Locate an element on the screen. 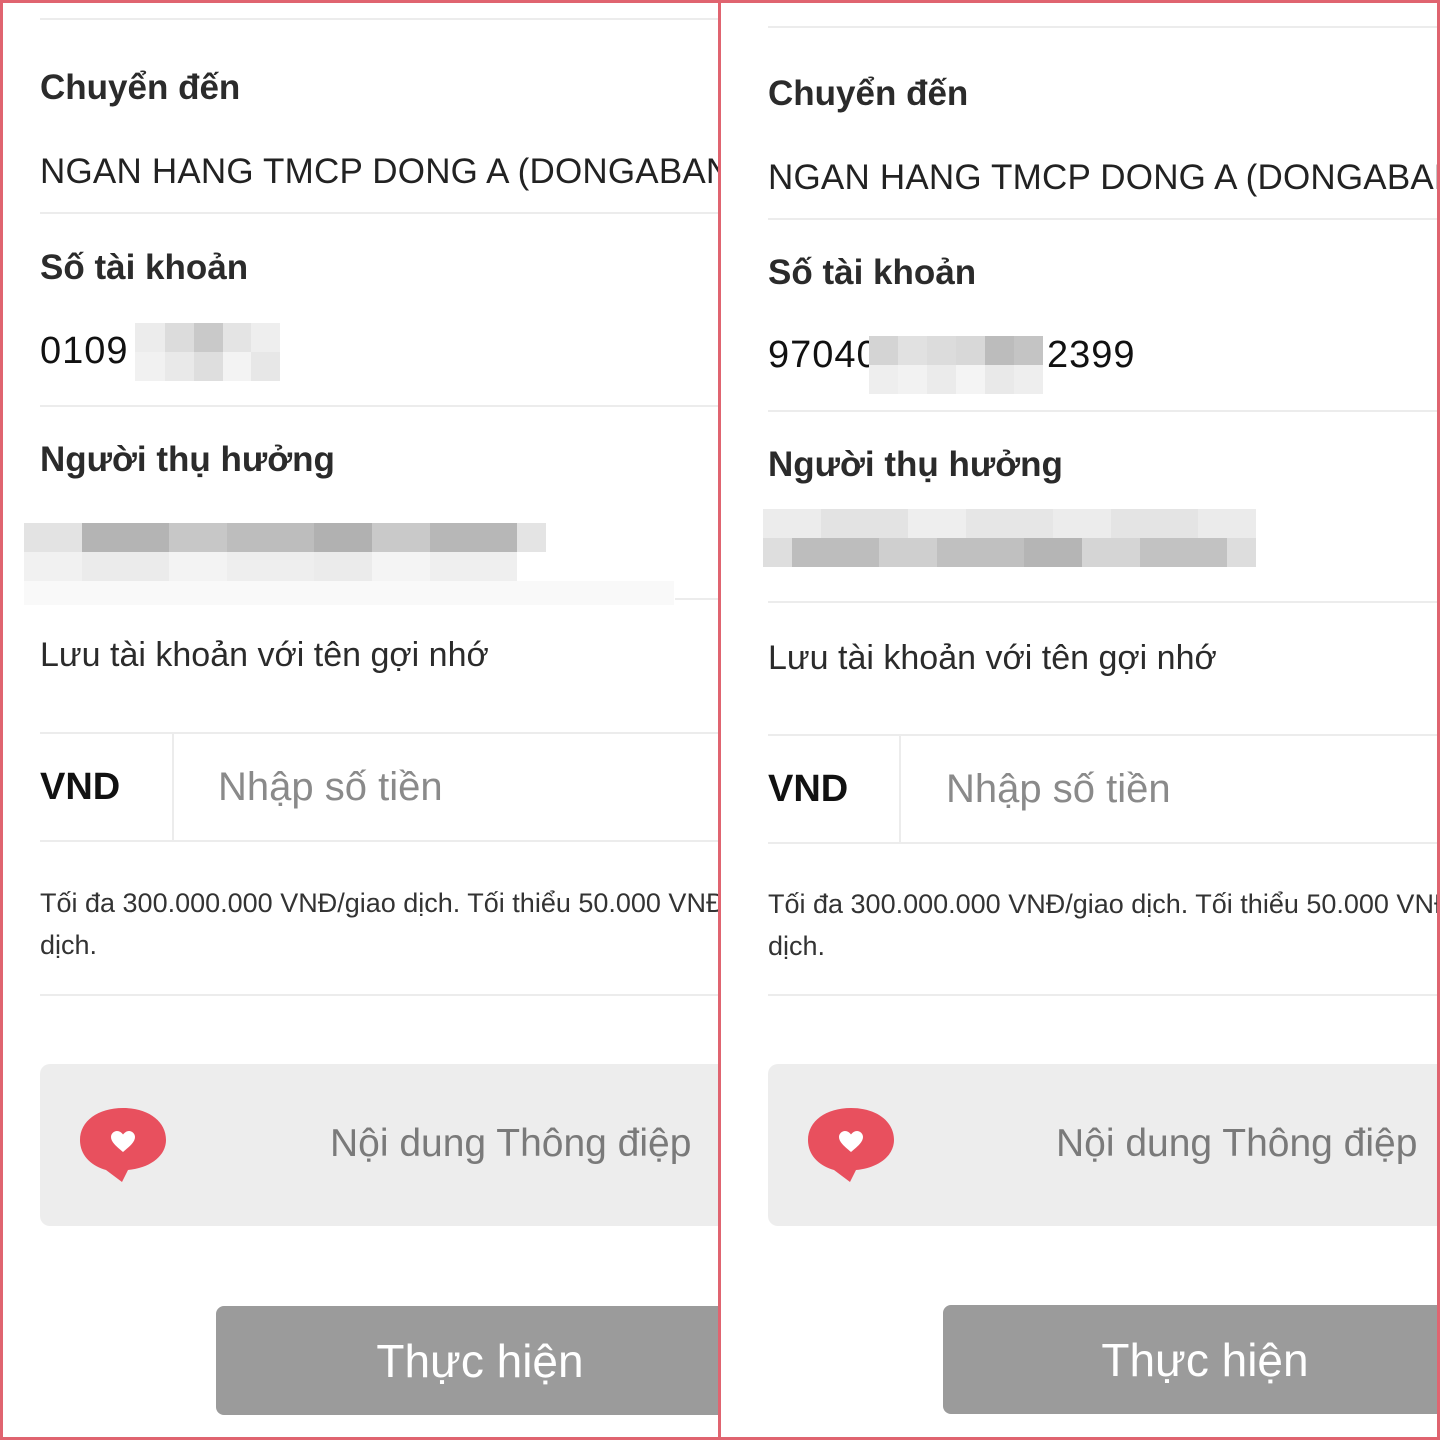 The image size is (1440, 1440). account-number-suffix: 2399 is located at coordinates (1091, 355).